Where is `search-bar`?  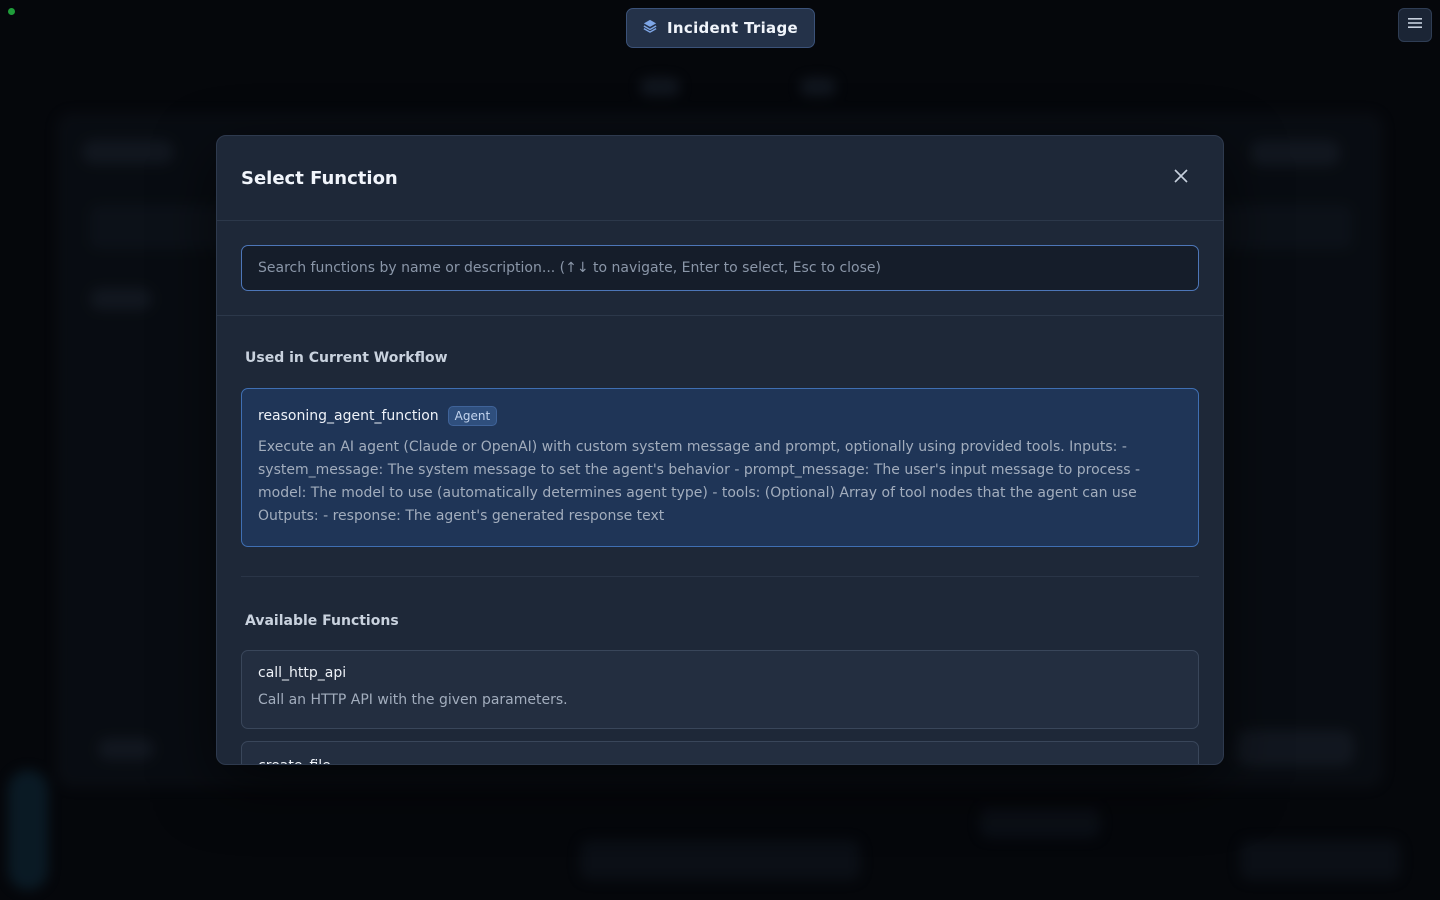
search-bar is located at coordinates (720, 268).